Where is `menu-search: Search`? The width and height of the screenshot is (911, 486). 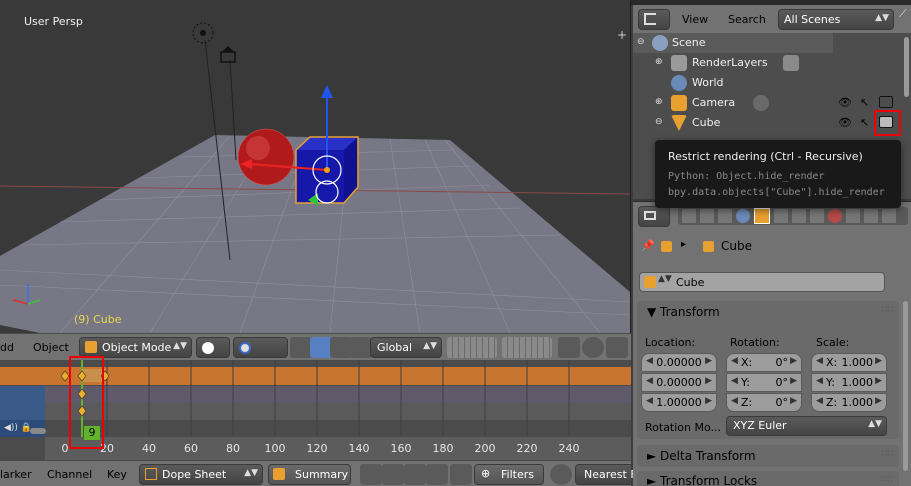 menu-search: Search is located at coordinates (747, 19).